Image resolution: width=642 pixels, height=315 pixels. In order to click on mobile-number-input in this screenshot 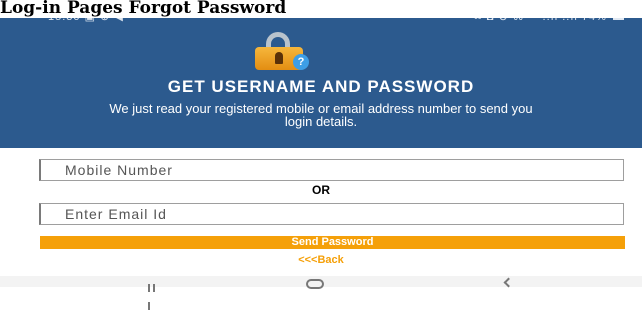, I will do `click(331, 170)`.